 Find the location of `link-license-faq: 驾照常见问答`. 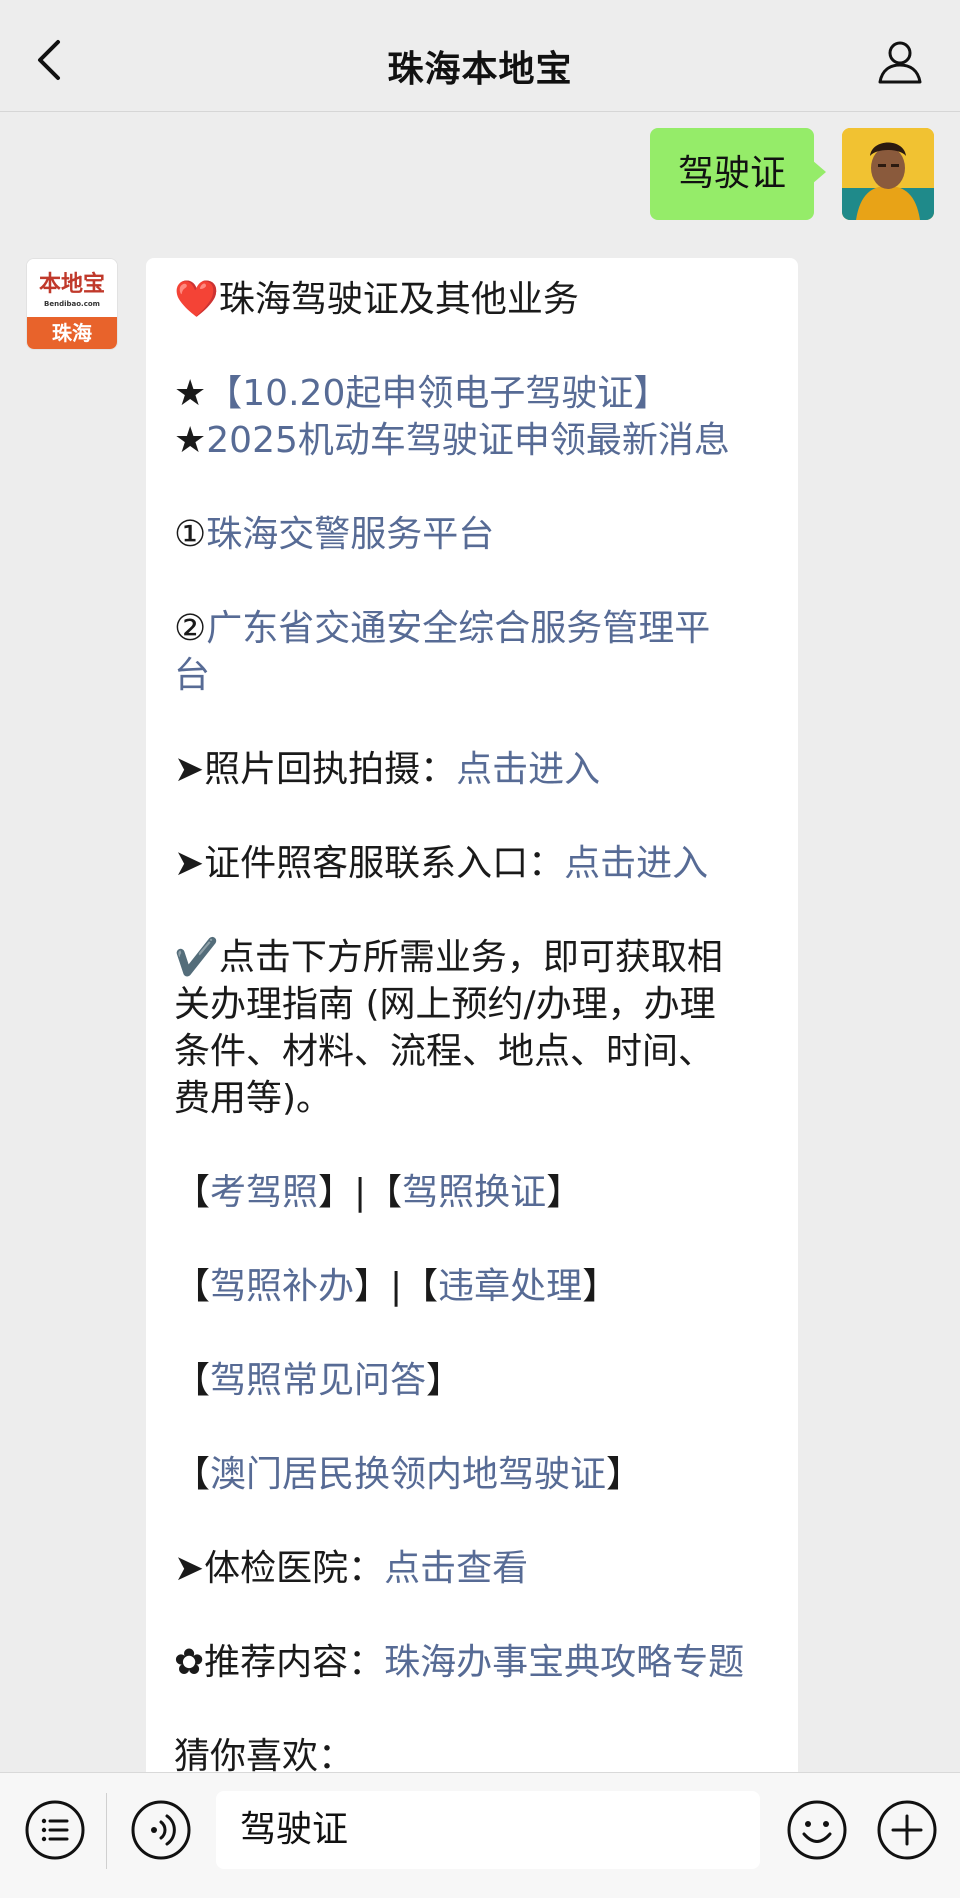

link-license-faq: 驾照常见问答 is located at coordinates (318, 1380).